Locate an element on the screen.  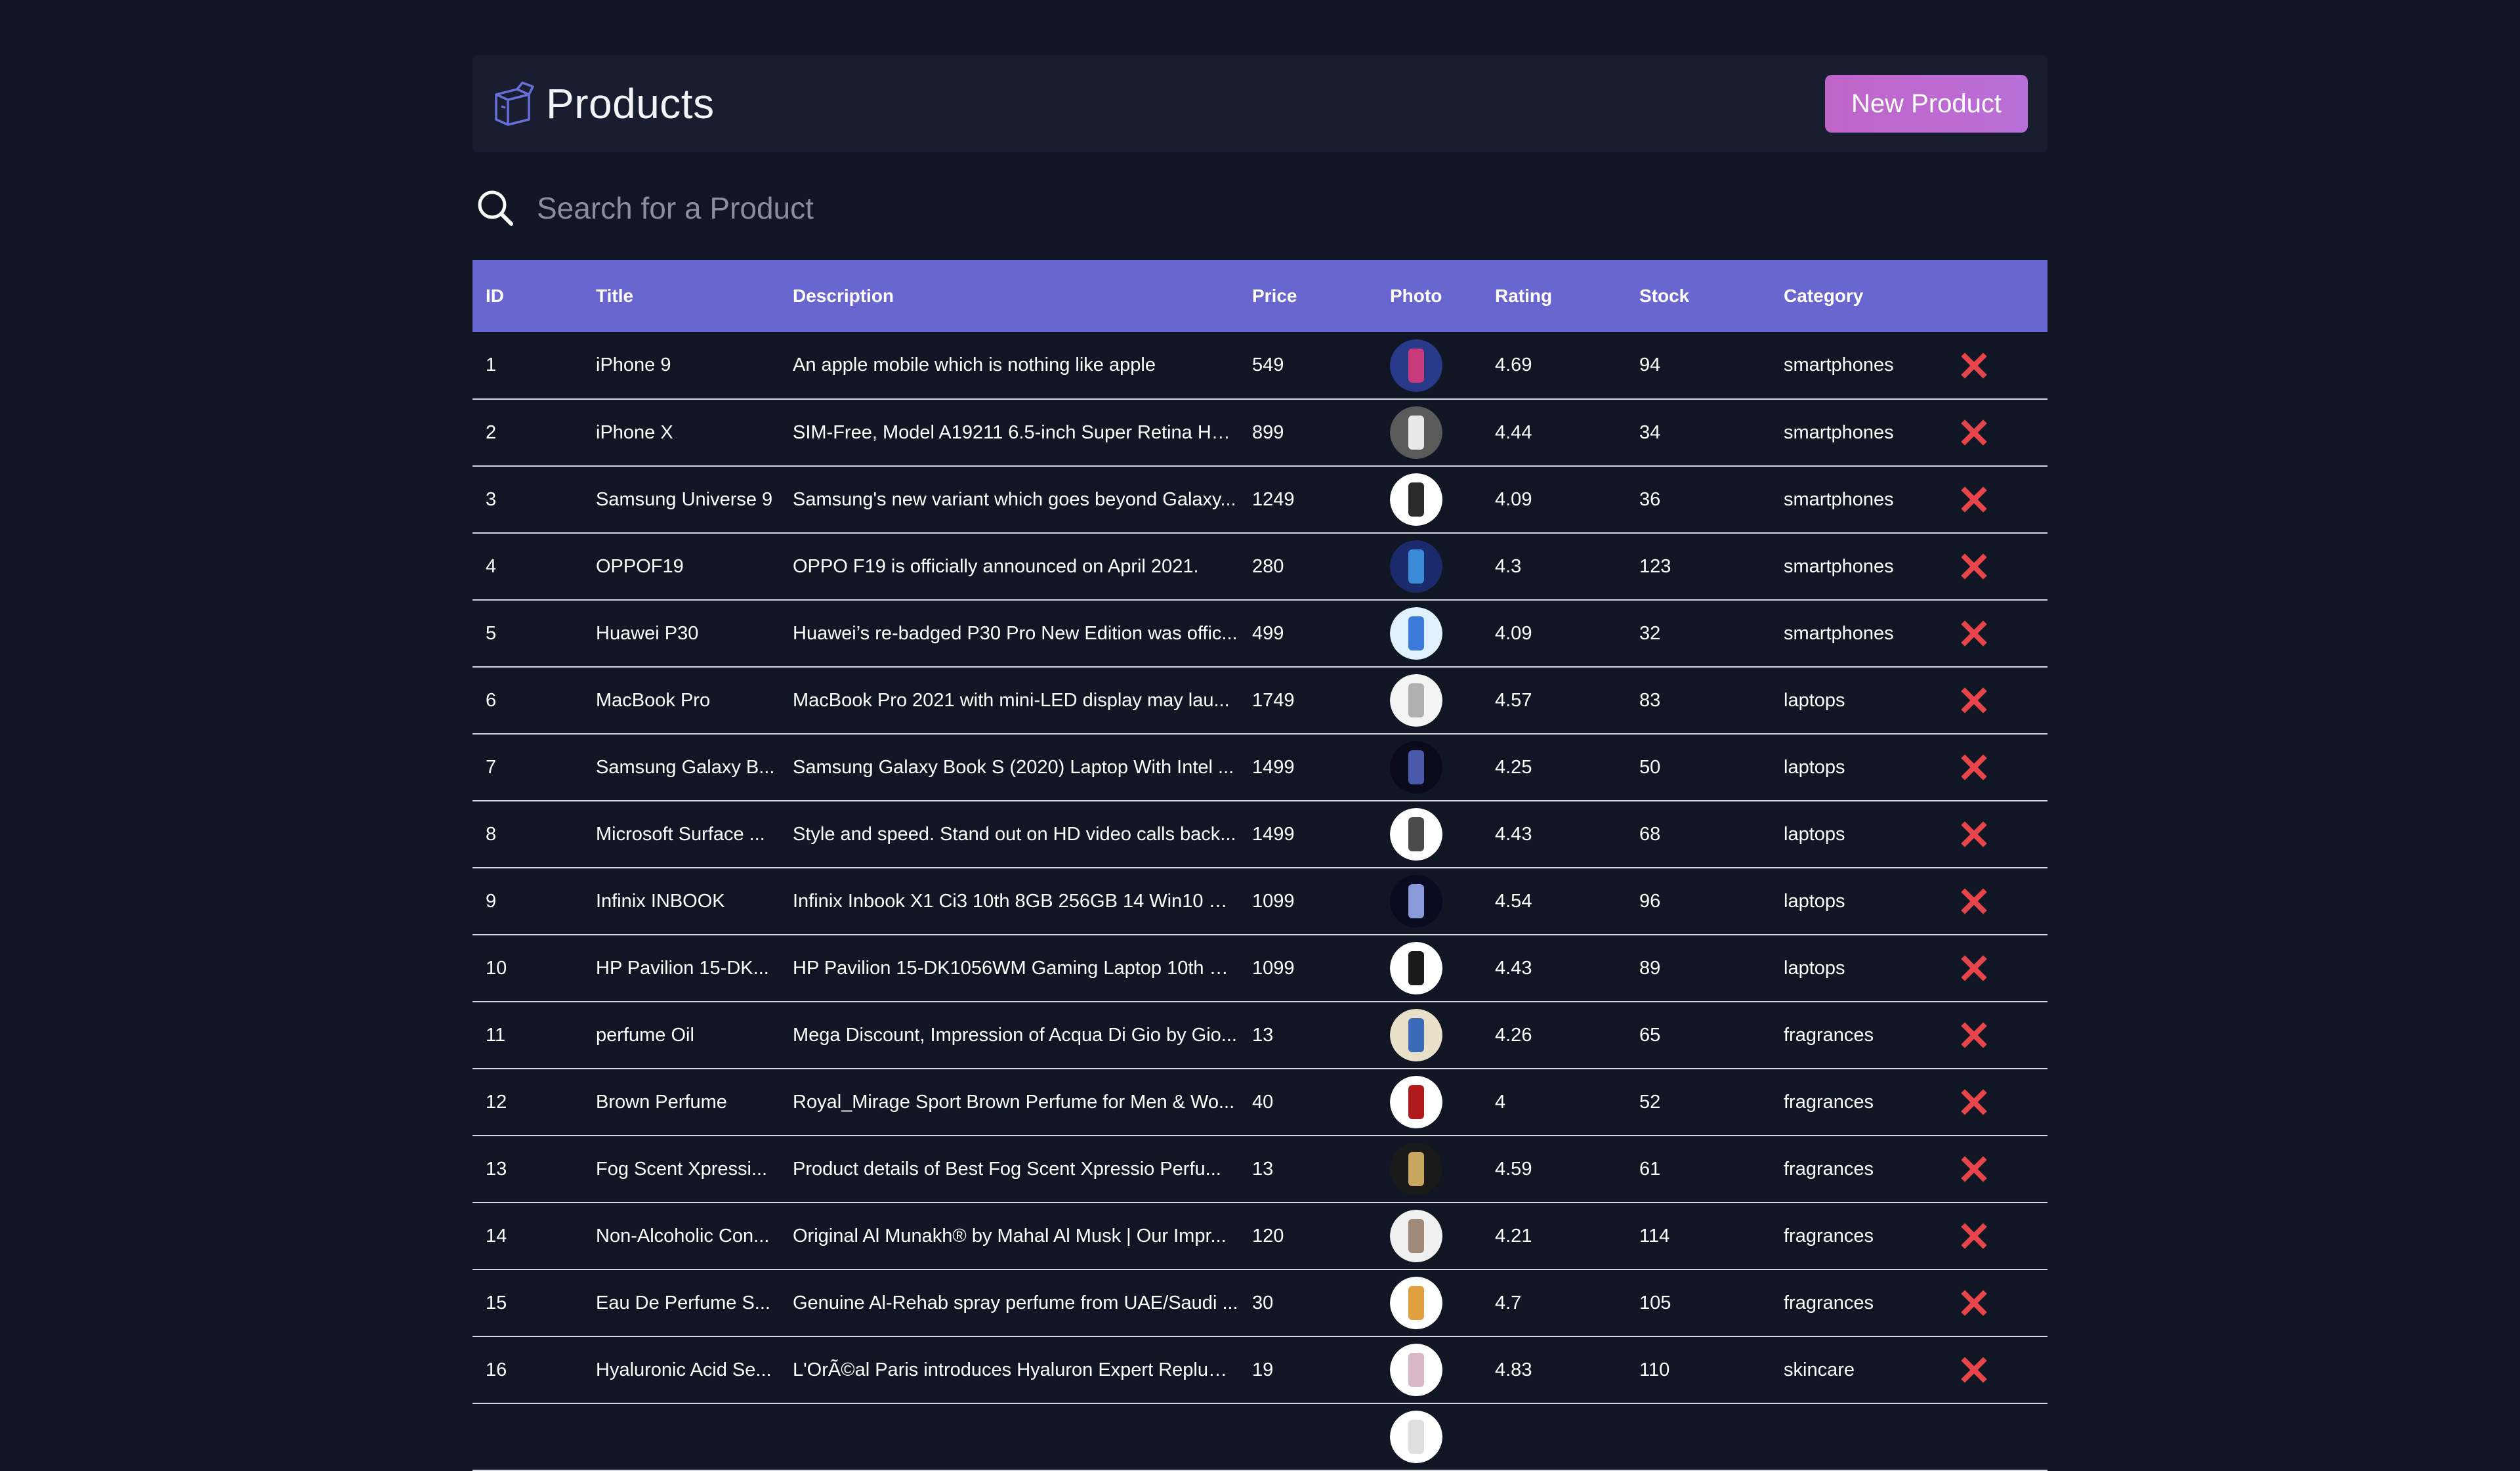
table-row is located at coordinates (1260, 1437).